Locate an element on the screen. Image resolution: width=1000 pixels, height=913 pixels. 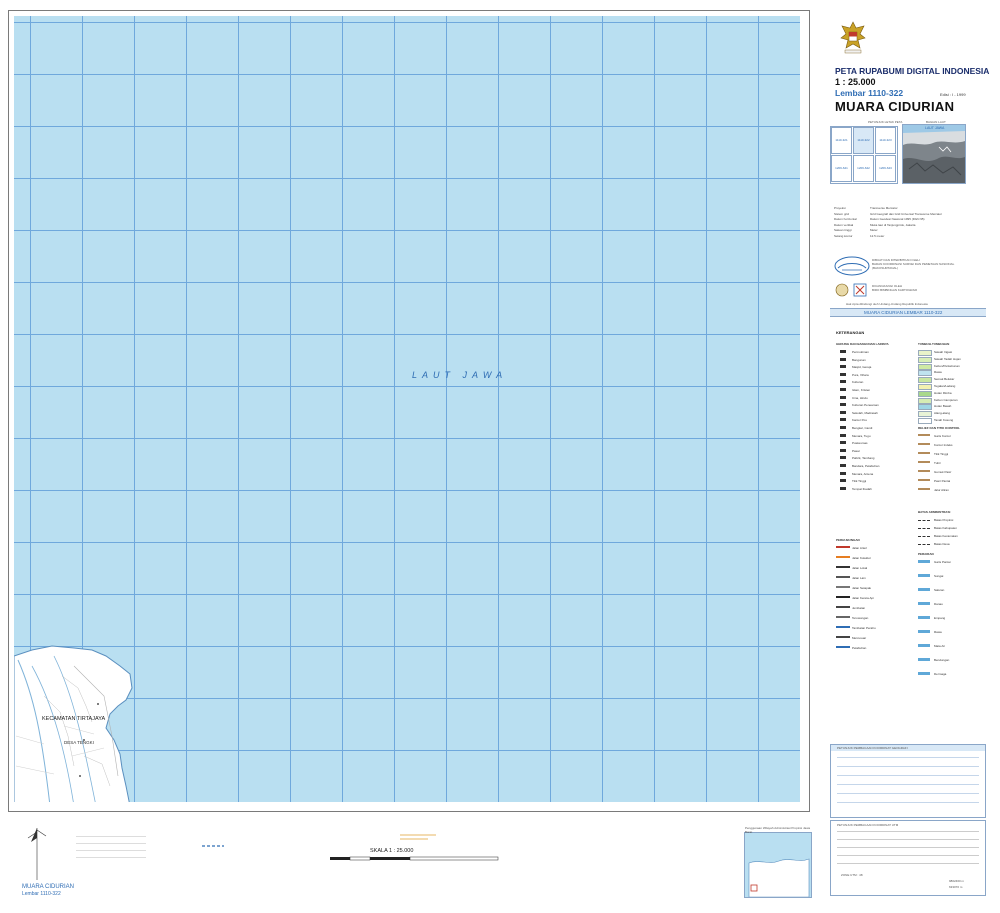
index-cell: 1209-641 is located at coordinates (841, 168).